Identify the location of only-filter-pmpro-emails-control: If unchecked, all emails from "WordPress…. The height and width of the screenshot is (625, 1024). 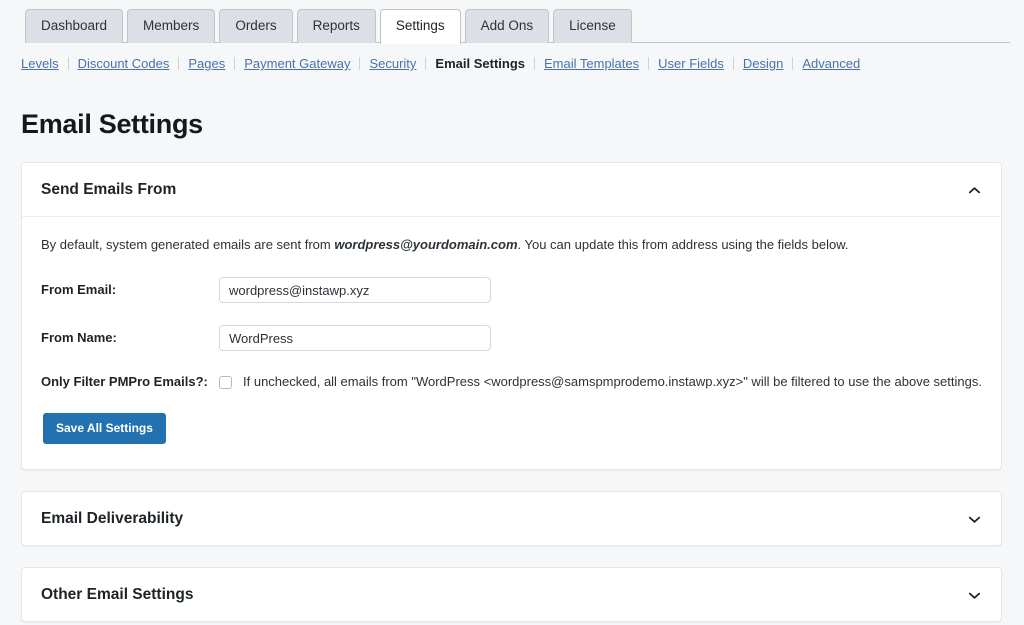
(600, 382).